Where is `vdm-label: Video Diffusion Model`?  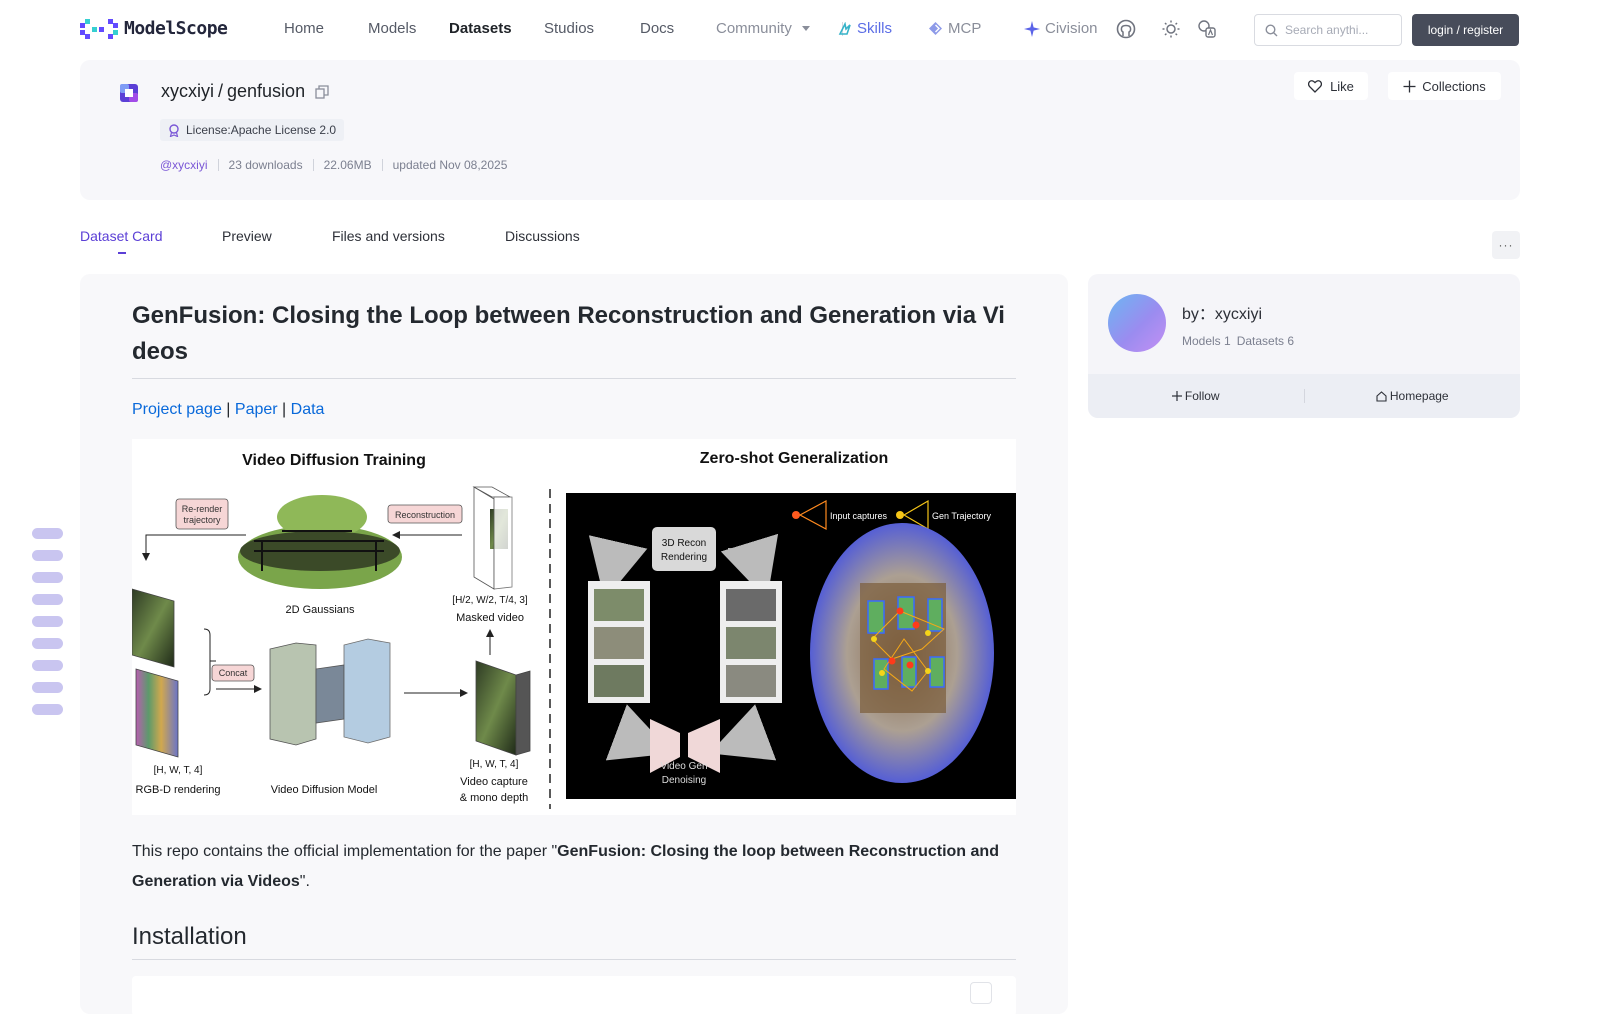
vdm-label: Video Diffusion Model is located at coordinates (324, 790).